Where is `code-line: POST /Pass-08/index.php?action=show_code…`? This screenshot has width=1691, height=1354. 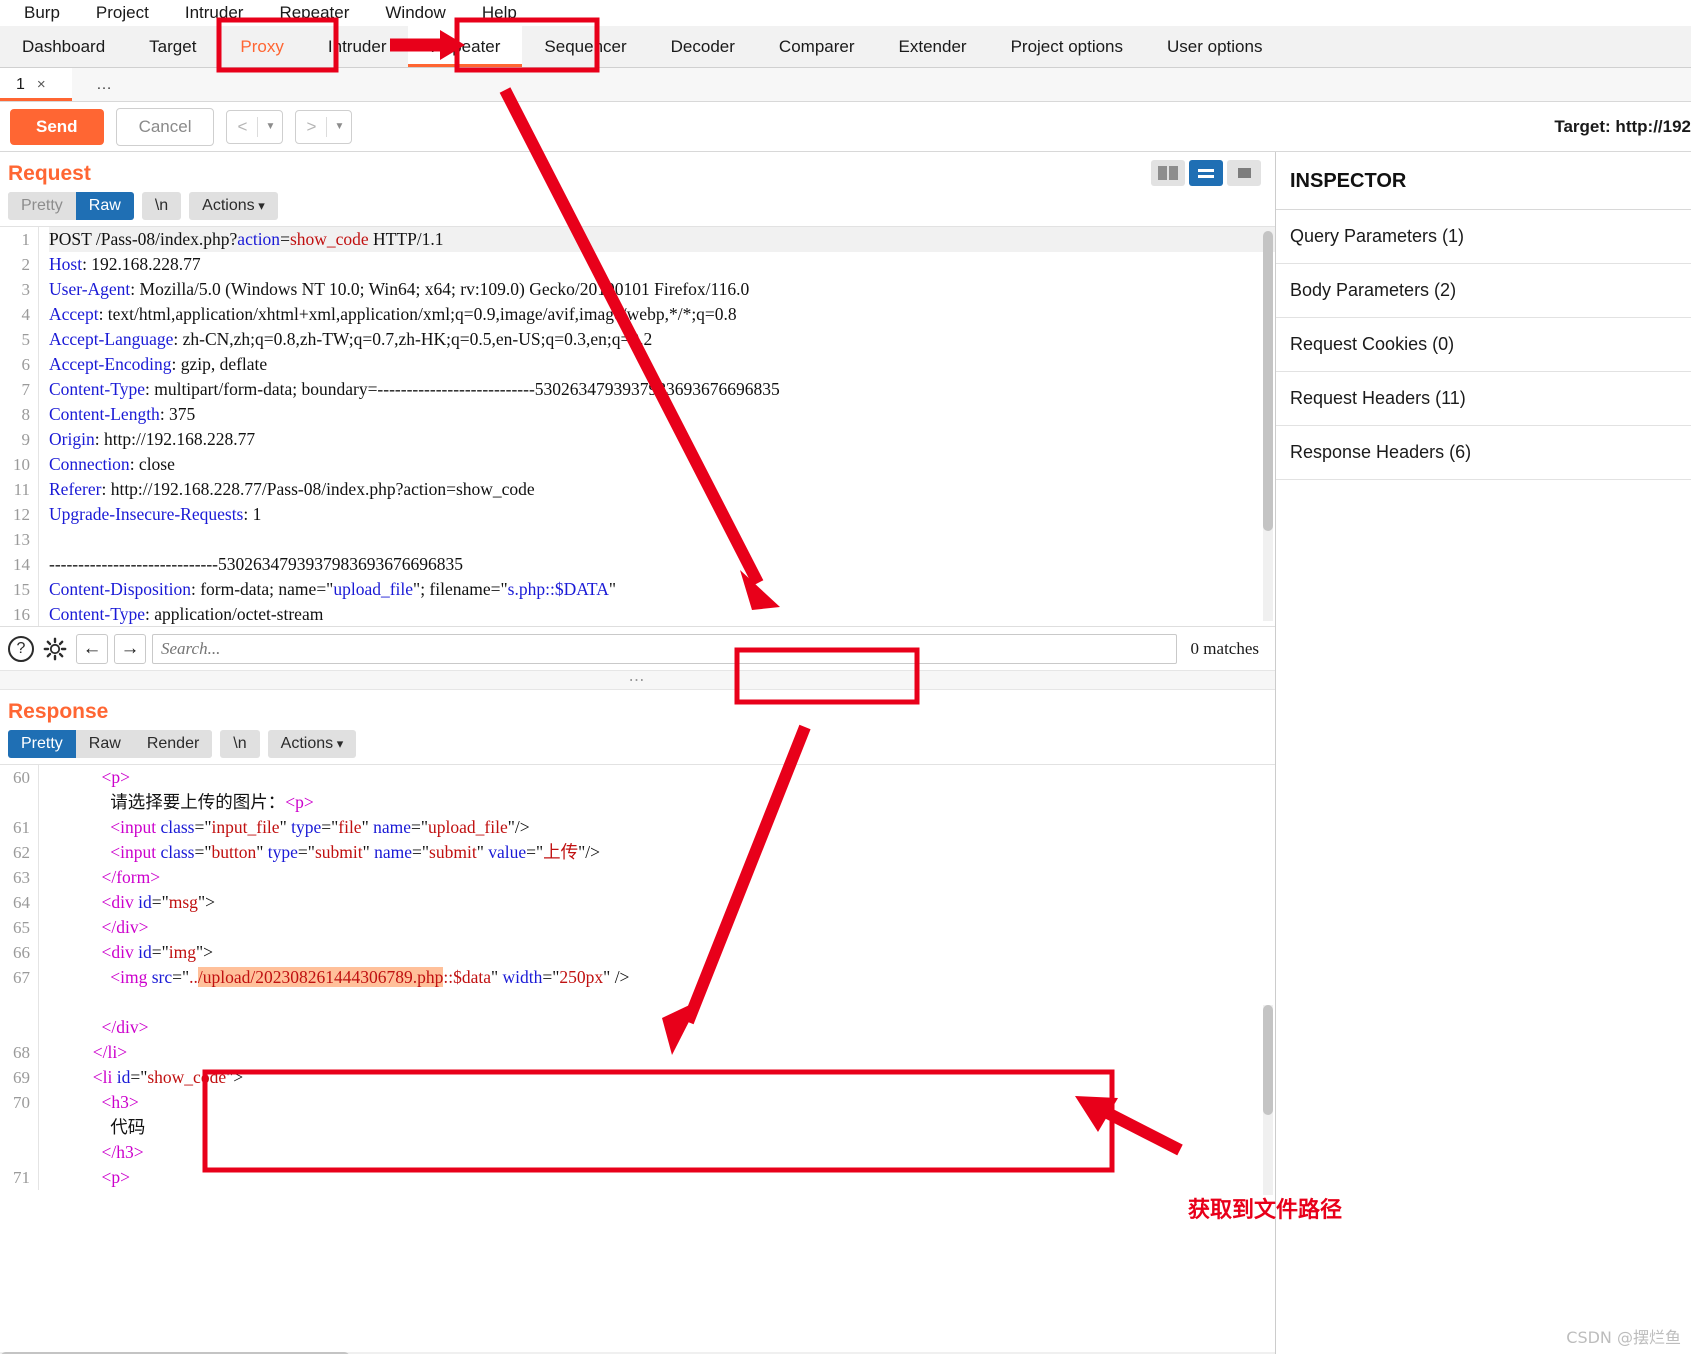 code-line: POST /Pass-08/index.php?action=show_code… is located at coordinates (662, 239).